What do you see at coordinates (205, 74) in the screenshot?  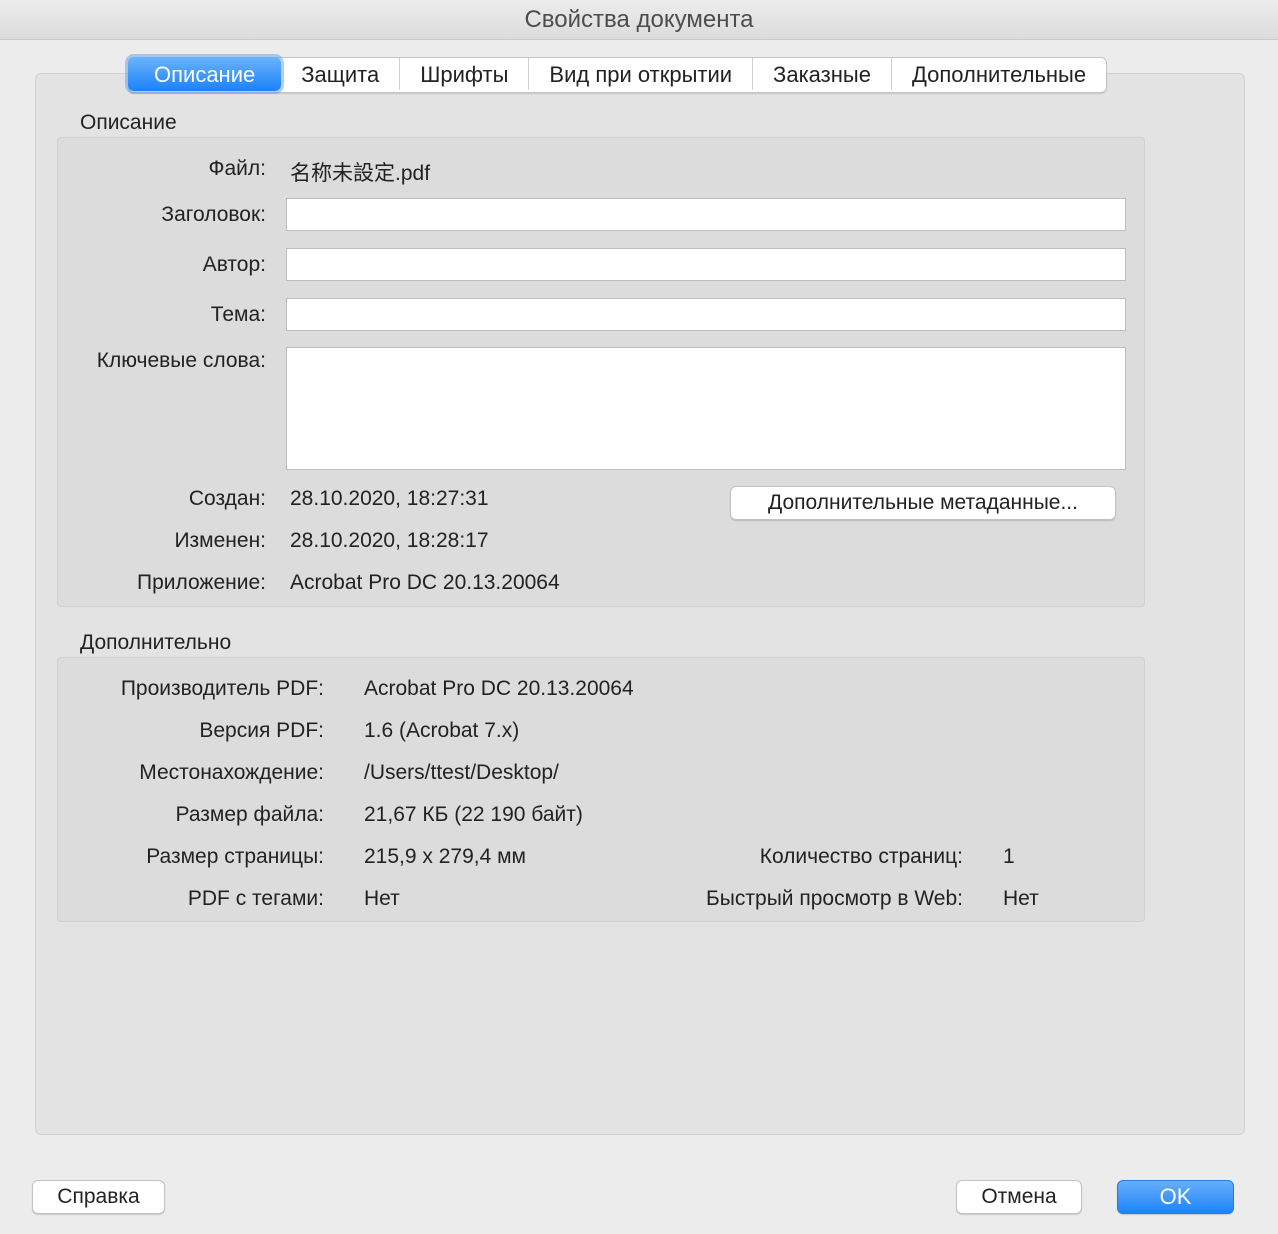 I see `tab-description: Описание` at bounding box center [205, 74].